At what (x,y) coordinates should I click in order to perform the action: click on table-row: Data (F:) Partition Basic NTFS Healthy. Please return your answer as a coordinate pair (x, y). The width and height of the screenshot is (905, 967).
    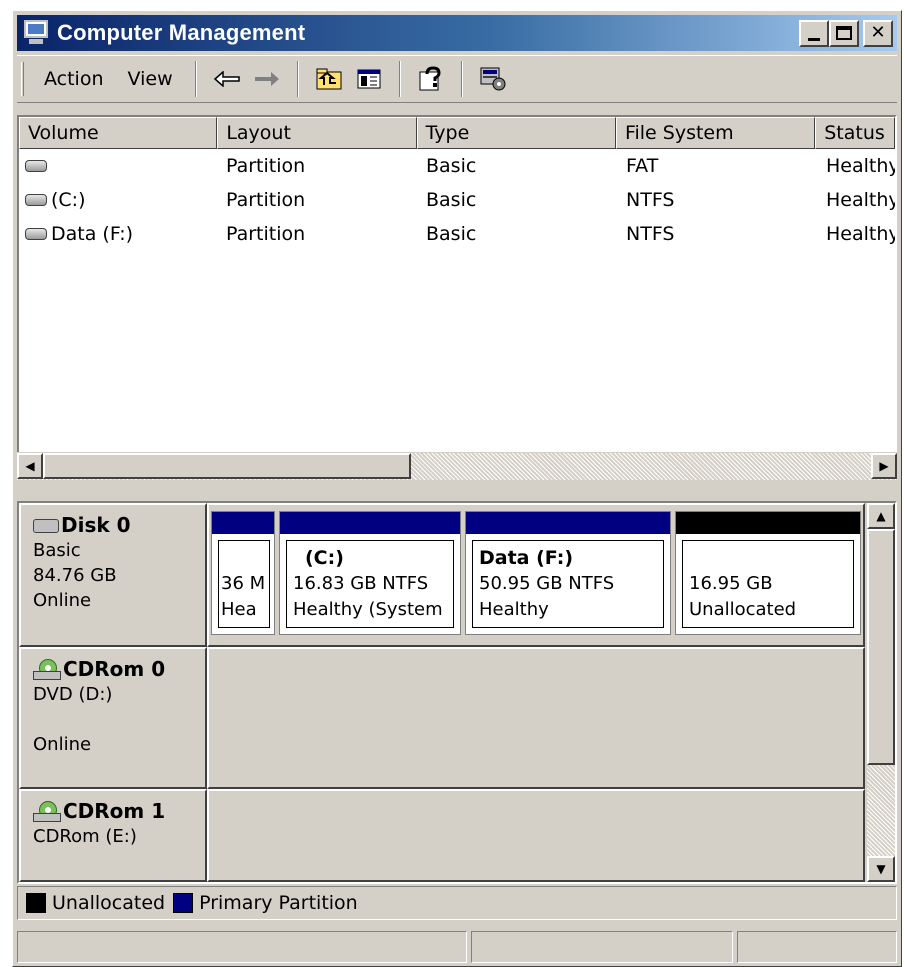
    Looking at the image, I should click on (457, 234).